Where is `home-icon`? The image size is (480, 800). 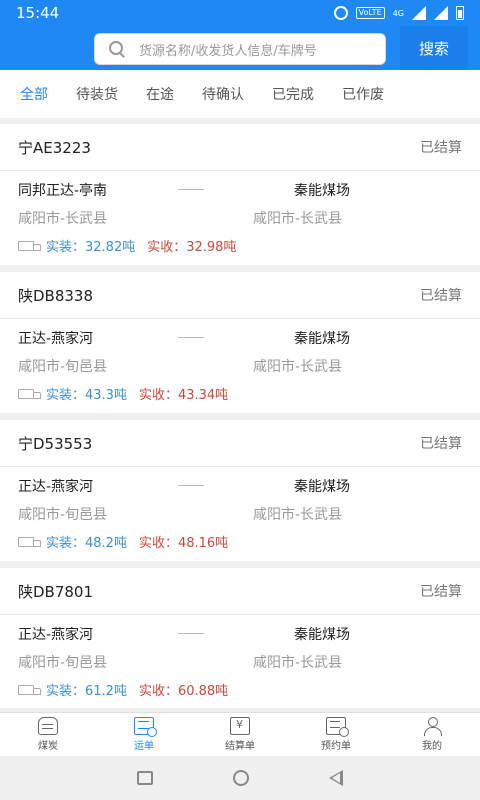
home-icon is located at coordinates (241, 778).